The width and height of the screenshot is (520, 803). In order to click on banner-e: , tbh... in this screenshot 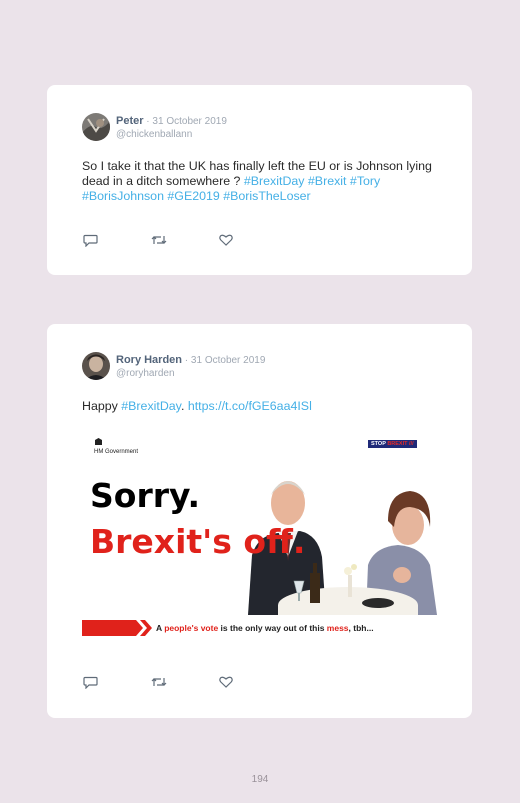, I will do `click(361, 628)`.